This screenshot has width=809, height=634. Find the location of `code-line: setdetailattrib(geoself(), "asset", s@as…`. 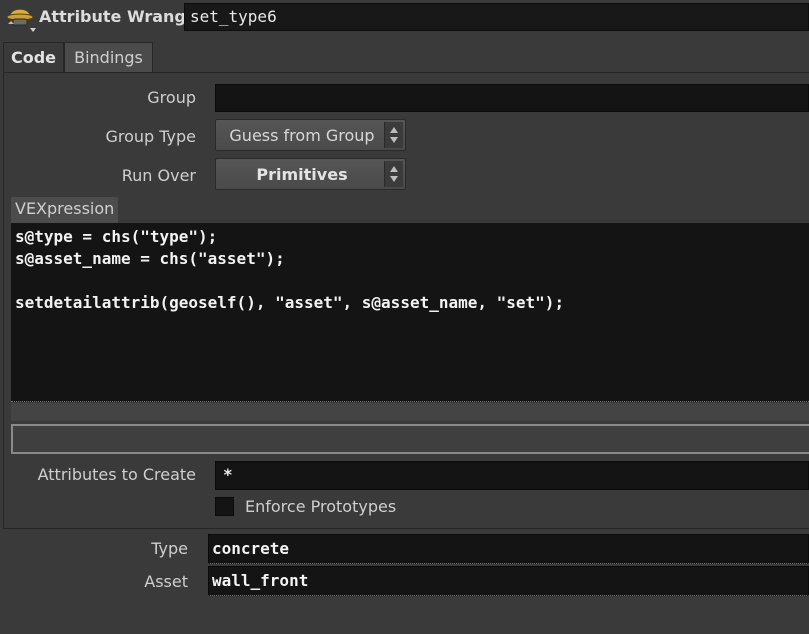

code-line: setdetailattrib(geoself(), "asset", s@as… is located at coordinates (290, 302).